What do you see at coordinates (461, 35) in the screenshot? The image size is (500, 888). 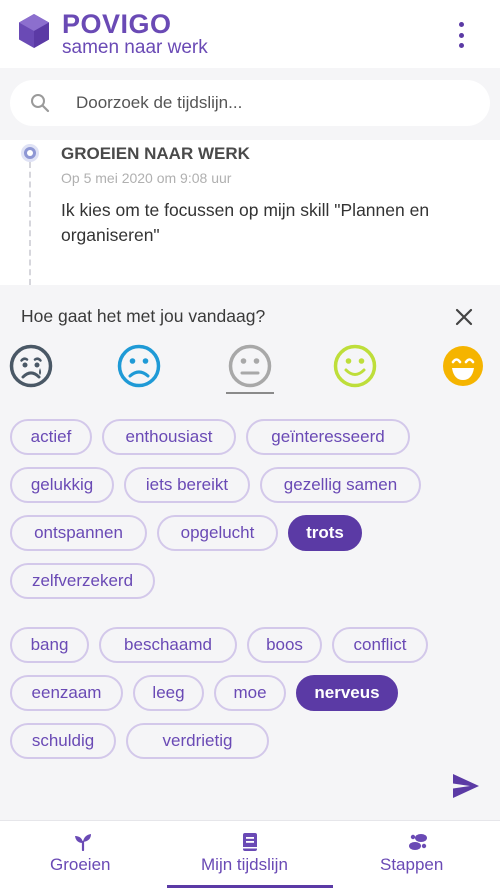 I see `more-vertical-icon` at bounding box center [461, 35].